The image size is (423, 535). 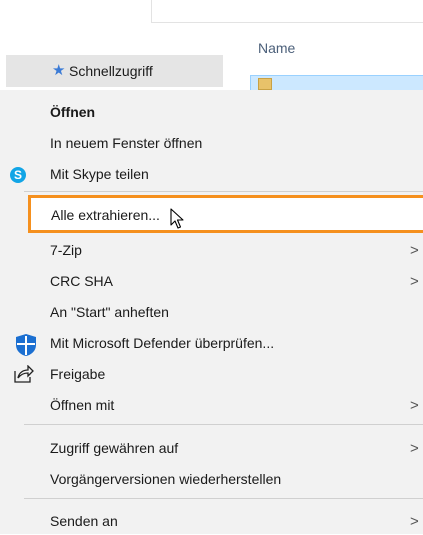 What do you see at coordinates (114, 448) in the screenshot?
I see `menu-item-label: Zugriff gewähren auf` at bounding box center [114, 448].